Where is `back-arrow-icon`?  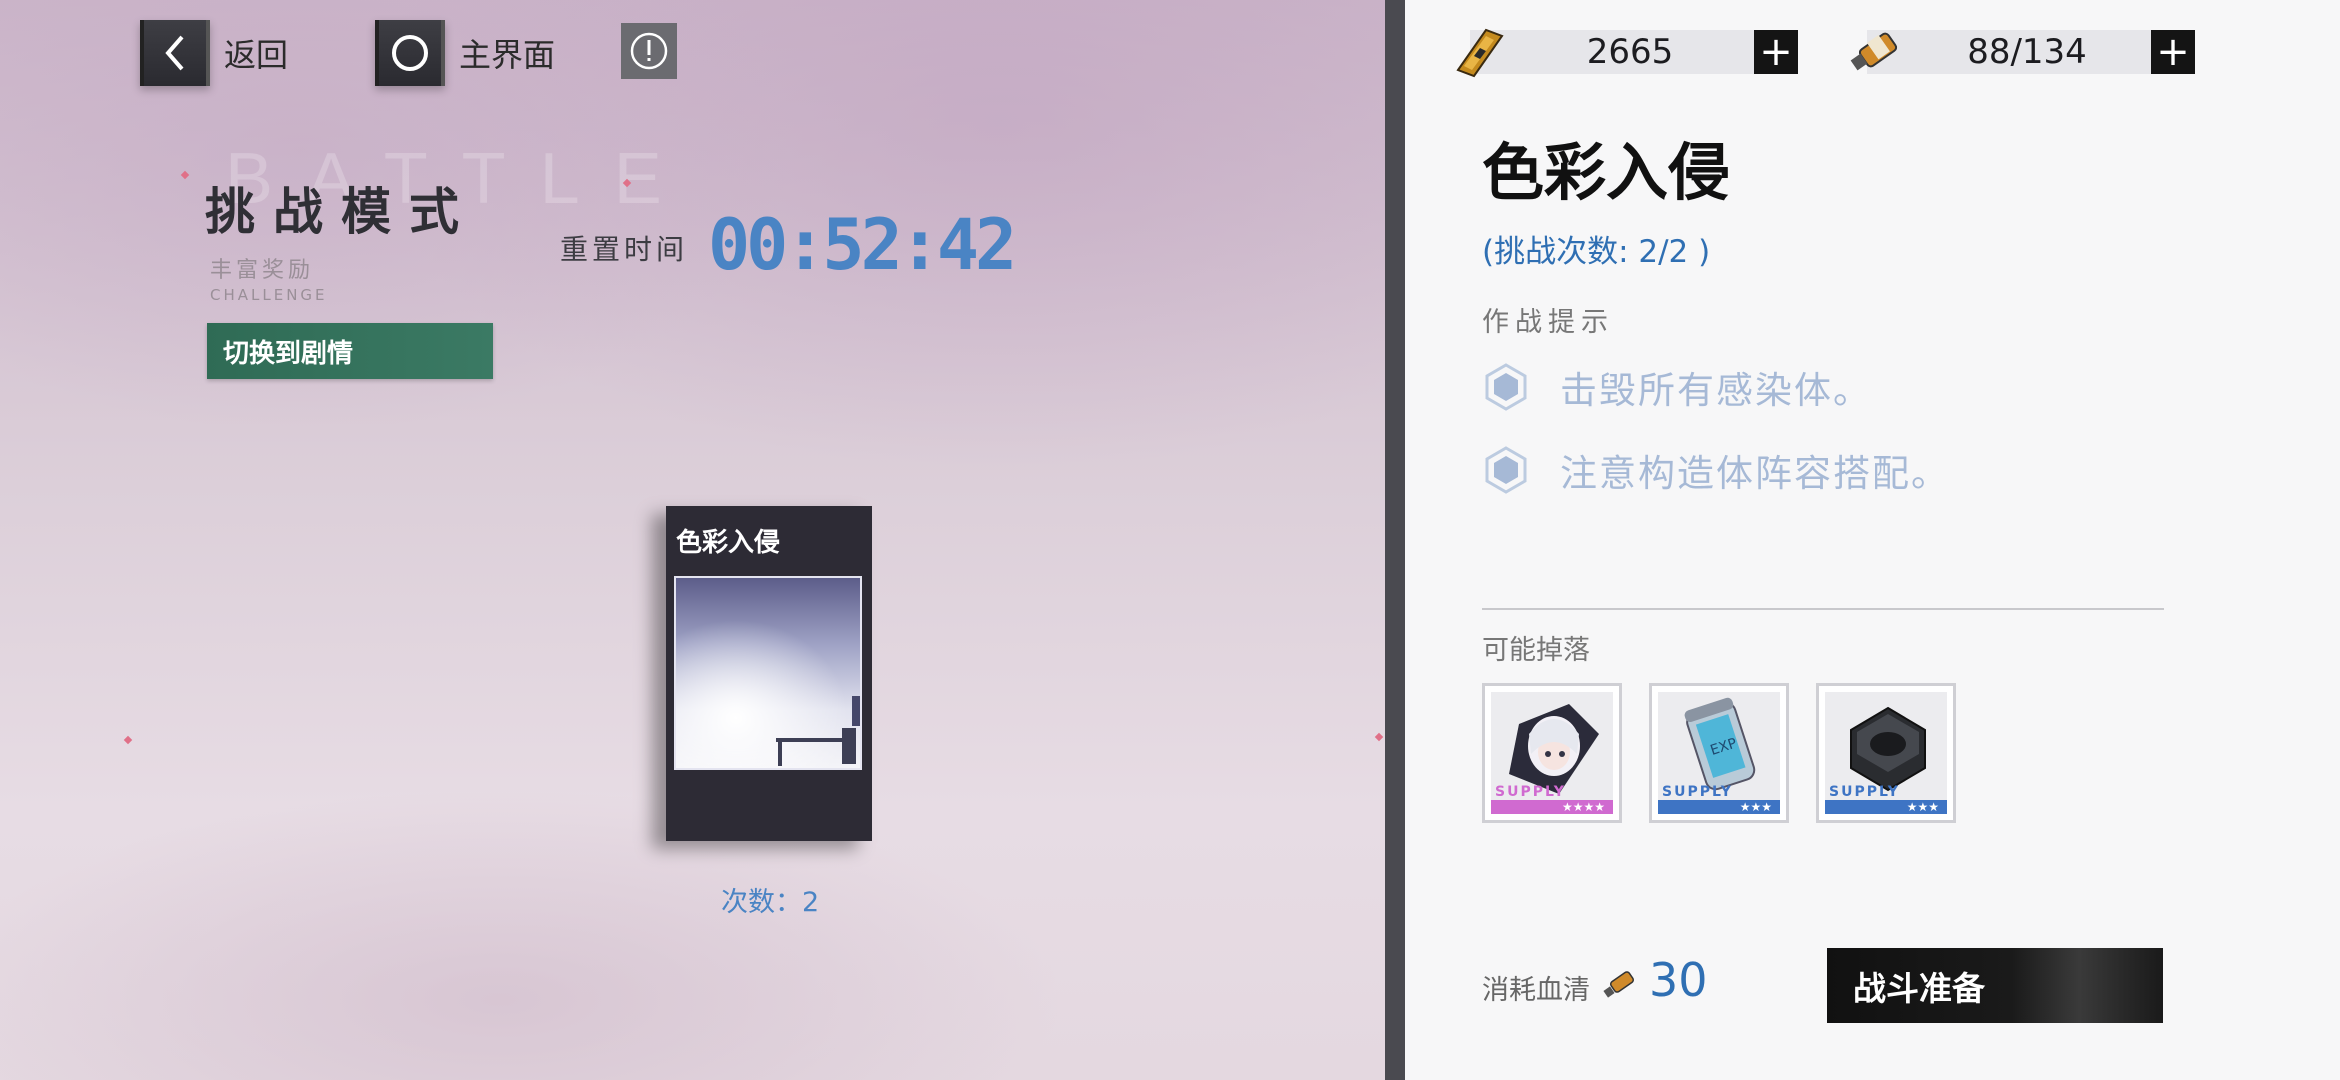
back-arrow-icon is located at coordinates (175, 53).